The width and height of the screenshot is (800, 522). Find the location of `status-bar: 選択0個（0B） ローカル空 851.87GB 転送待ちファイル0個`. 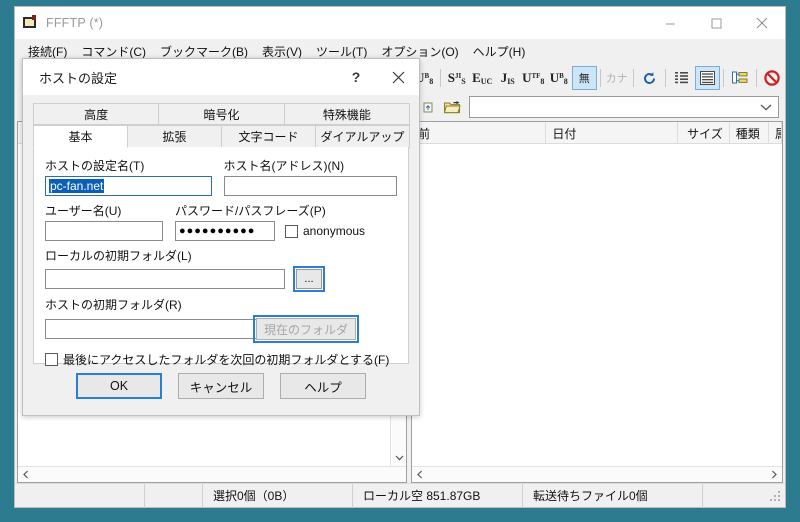

status-bar: 選択0個（0B） ローカル空 851.87GB 転送待ちファイル0個 is located at coordinates (400, 495).